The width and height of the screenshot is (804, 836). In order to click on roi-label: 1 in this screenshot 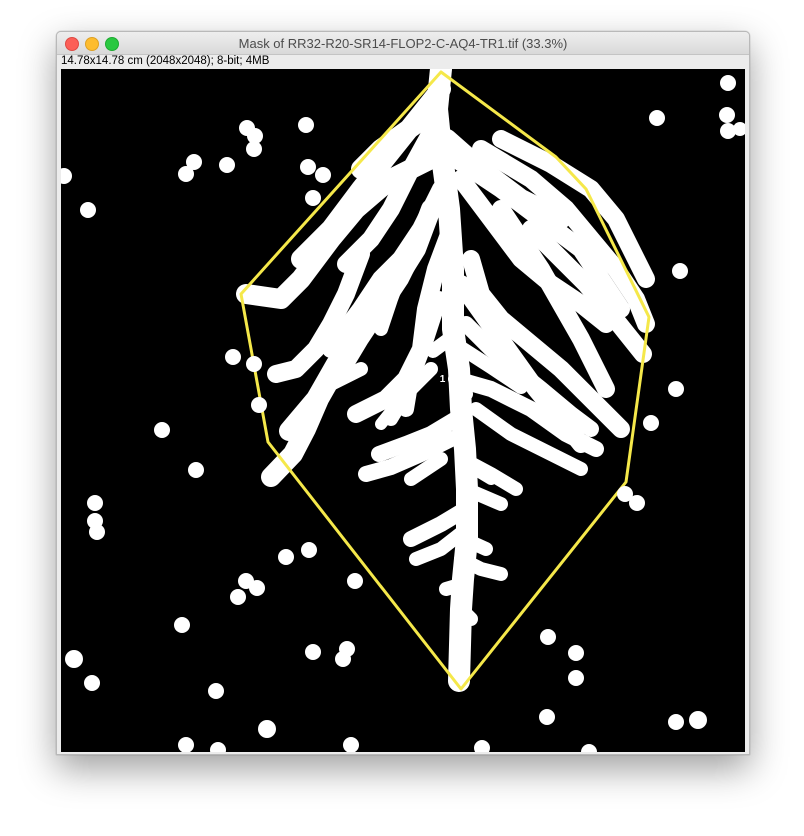, I will do `click(442, 379)`.